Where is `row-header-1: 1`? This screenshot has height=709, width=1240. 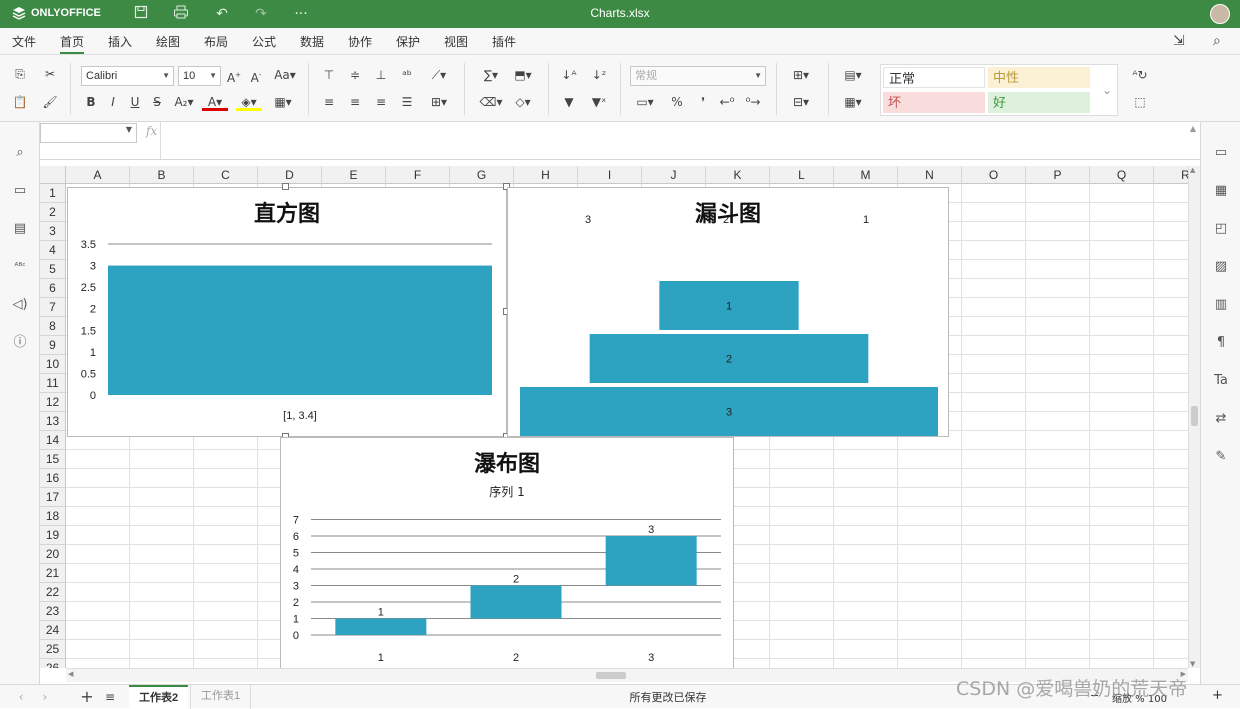 row-header-1: 1 is located at coordinates (53, 193).